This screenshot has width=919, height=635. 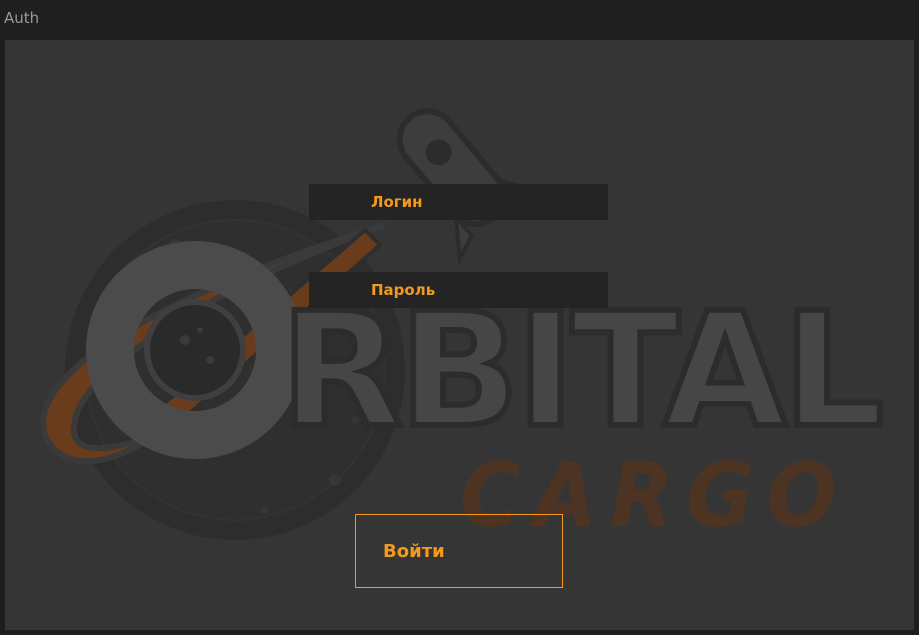 What do you see at coordinates (459, 19) in the screenshot?
I see `title-bar: Auth` at bounding box center [459, 19].